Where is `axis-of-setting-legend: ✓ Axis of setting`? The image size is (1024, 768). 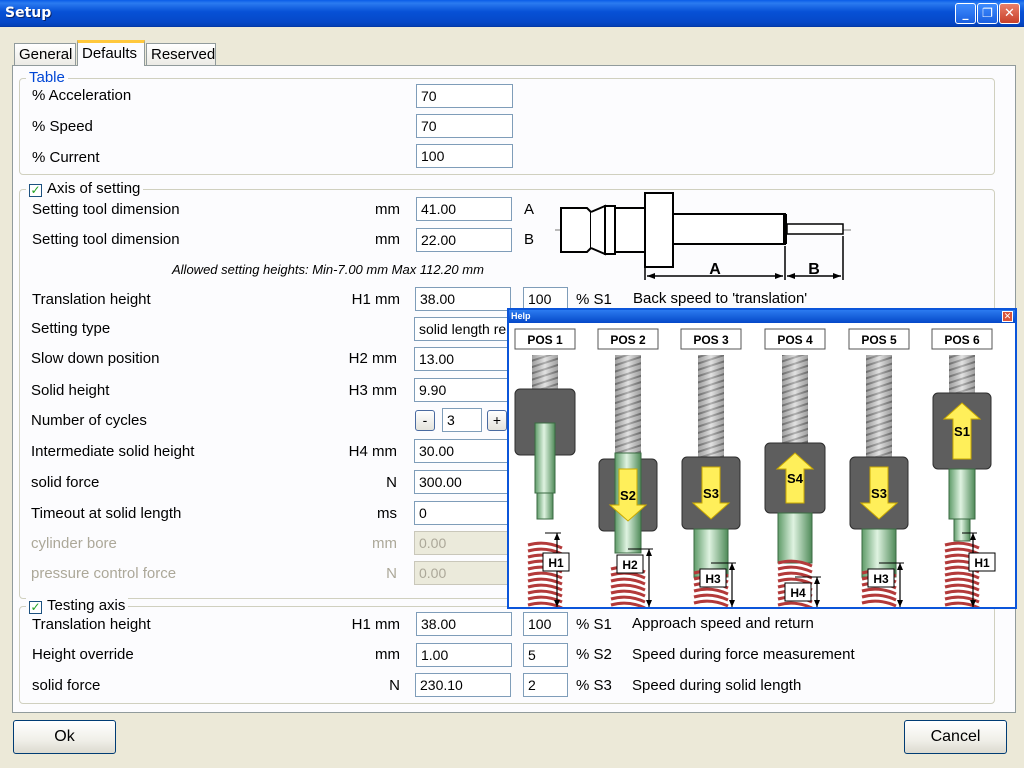 axis-of-setting-legend: ✓ Axis of setting is located at coordinates (85, 188).